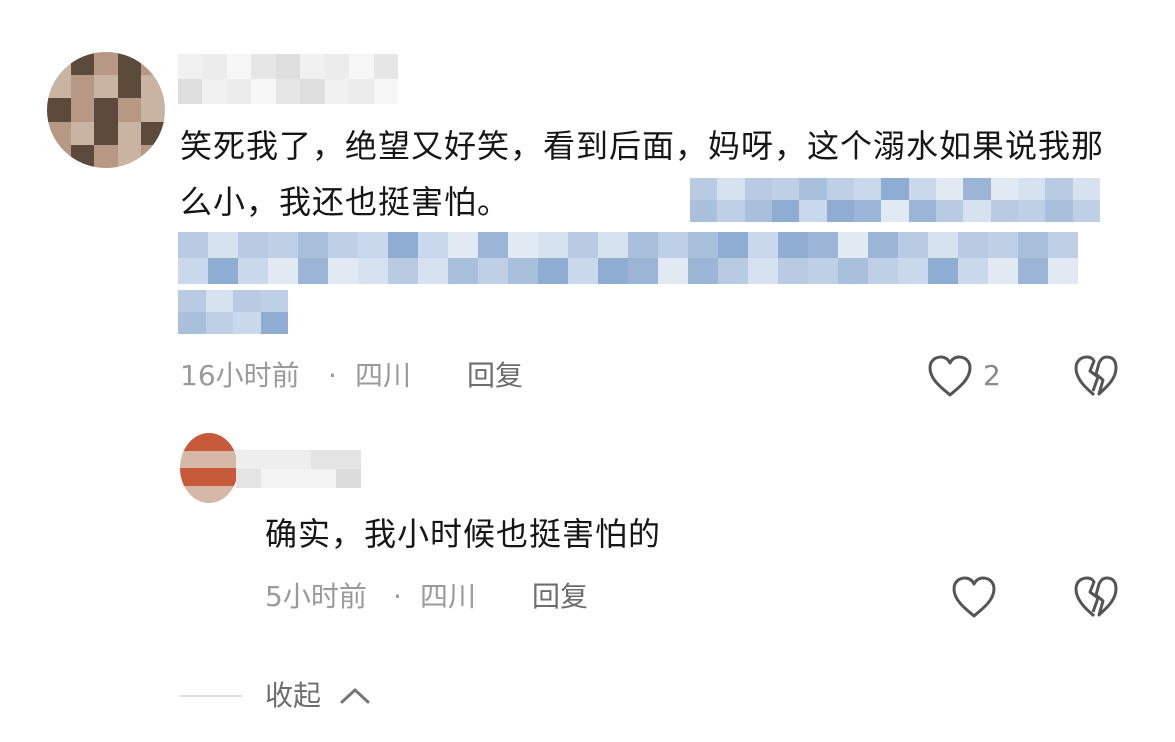 The width and height of the screenshot is (1175, 742). I want to click on reply-text: 确实，我小时候也挺害怕的, so click(463, 534).